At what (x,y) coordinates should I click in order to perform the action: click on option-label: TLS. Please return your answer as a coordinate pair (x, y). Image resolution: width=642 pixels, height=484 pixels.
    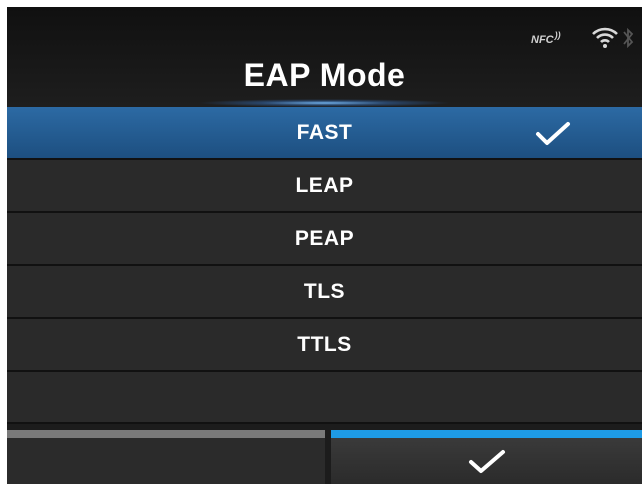
    Looking at the image, I should click on (324, 291).